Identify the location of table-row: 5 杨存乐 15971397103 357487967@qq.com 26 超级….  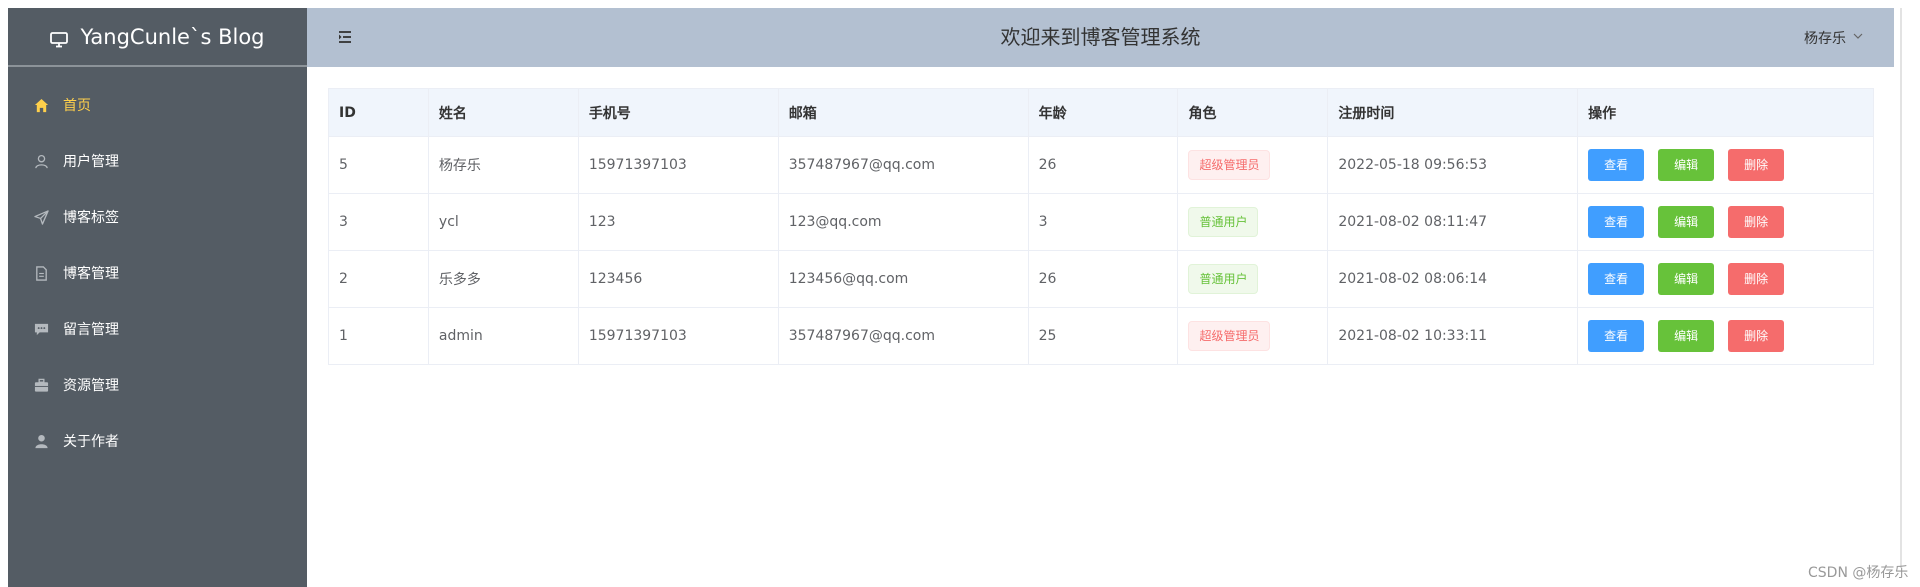
(1101, 165).